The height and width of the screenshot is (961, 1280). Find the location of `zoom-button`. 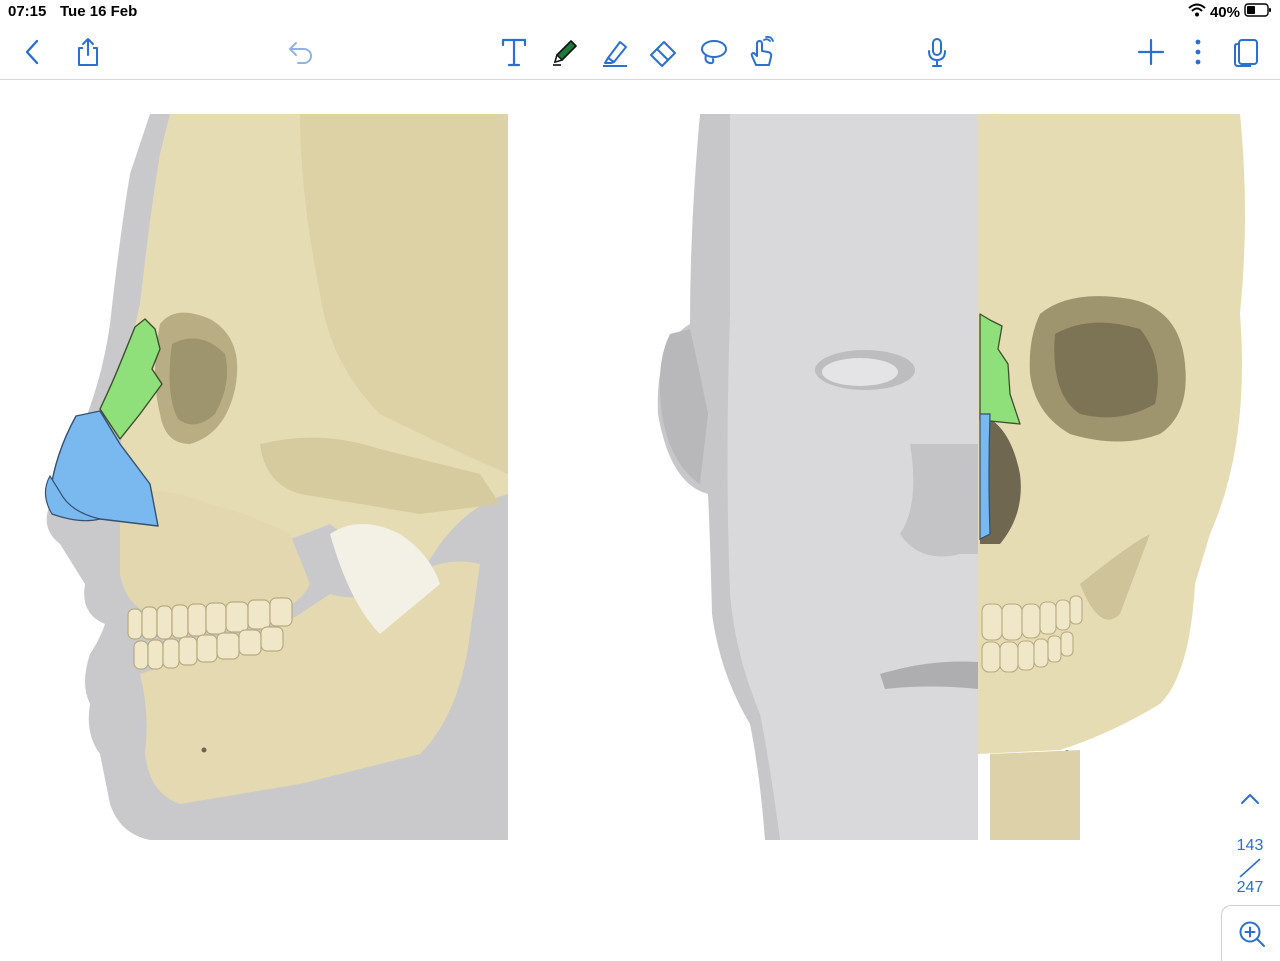

zoom-button is located at coordinates (1250, 933).